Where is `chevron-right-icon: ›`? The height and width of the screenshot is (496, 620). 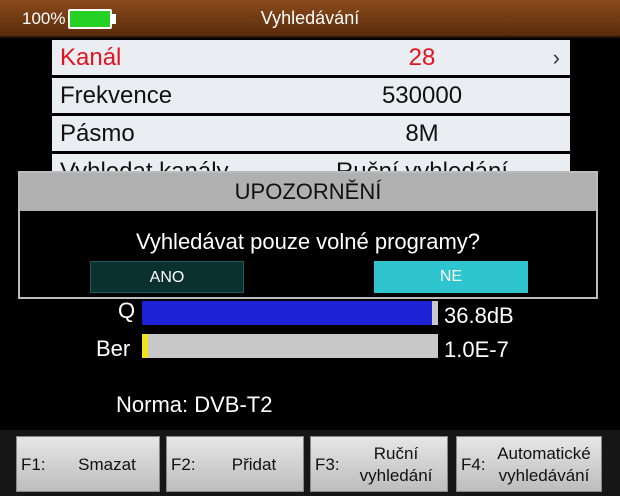
chevron-right-icon: › is located at coordinates (556, 57).